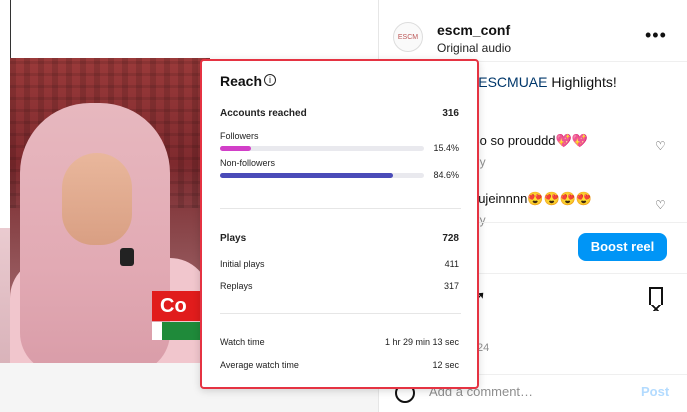 The width and height of the screenshot is (687, 412). I want to click on watch-time-value: 1 hr 29 min 13 sec, so click(421, 342).